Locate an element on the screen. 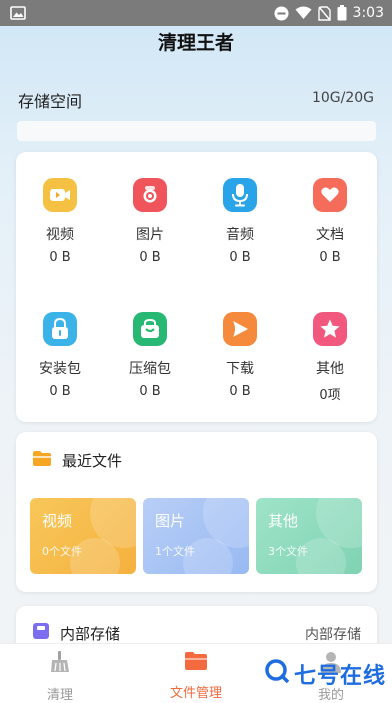 The image size is (392, 703). tile-count: 3个文件 is located at coordinates (288, 551).